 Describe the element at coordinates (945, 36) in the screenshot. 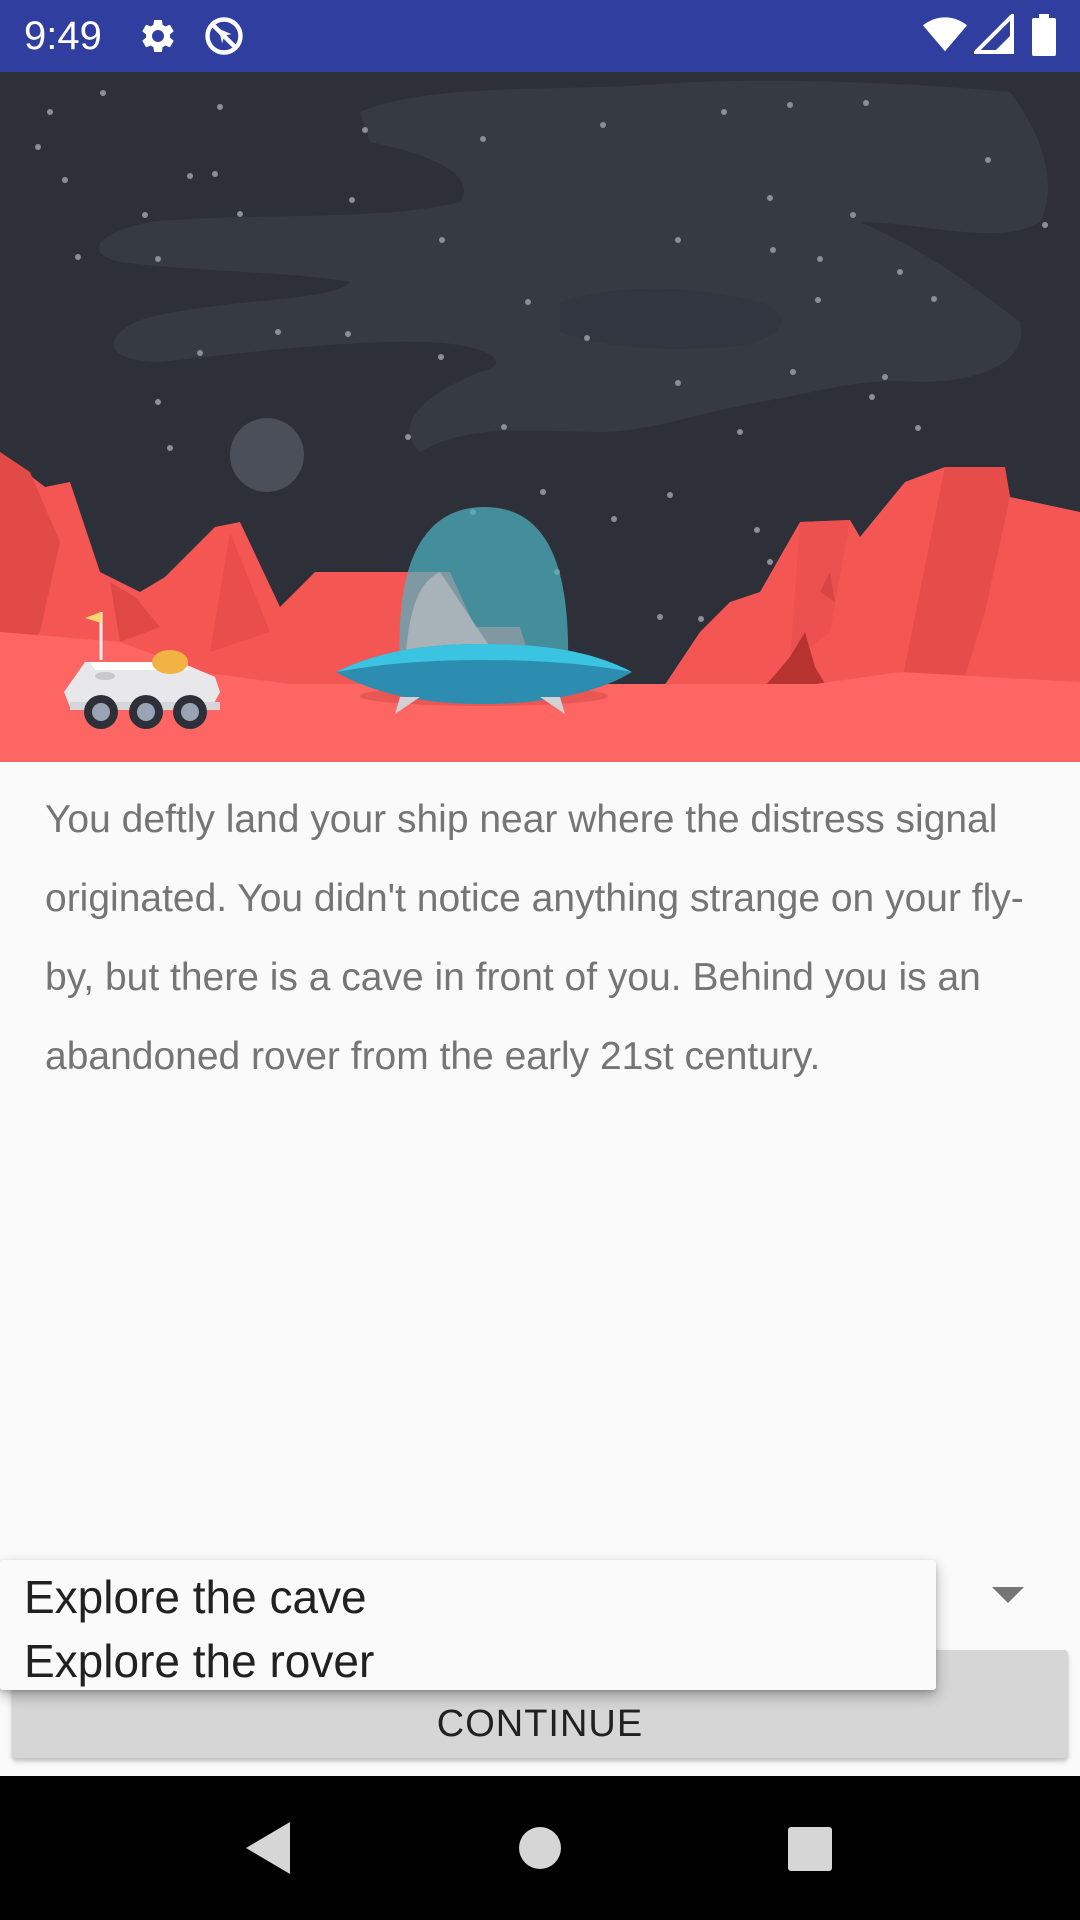

I see `wifi-icon` at that location.